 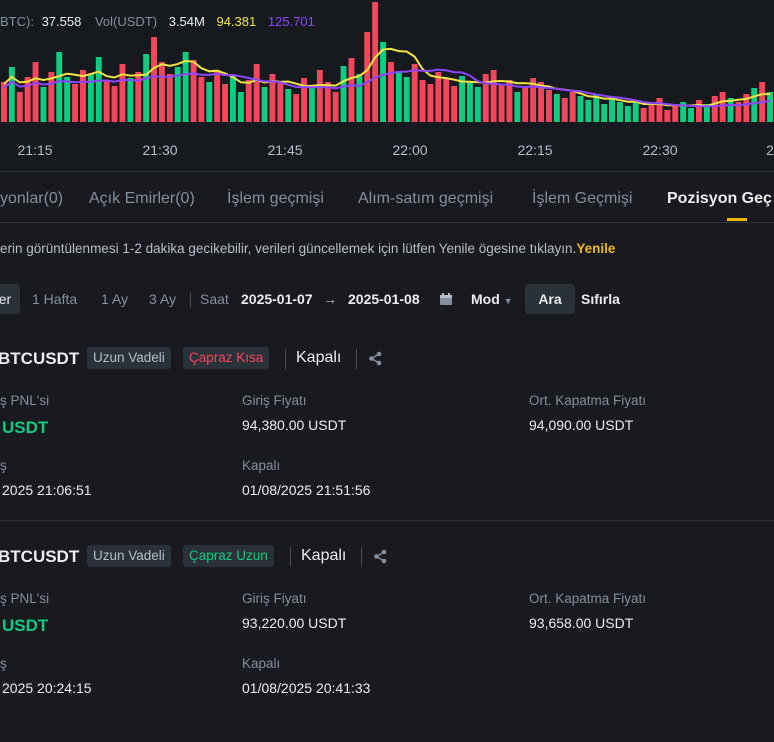 I want to click on position-side-tag: Çapraz Uzun, so click(x=228, y=556).